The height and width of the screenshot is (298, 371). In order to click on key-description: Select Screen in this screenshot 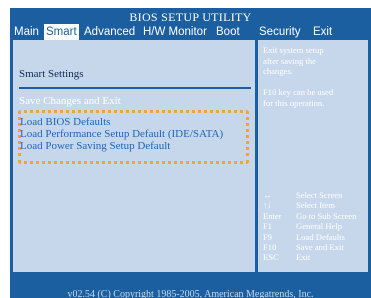, I will do `click(319, 195)`.